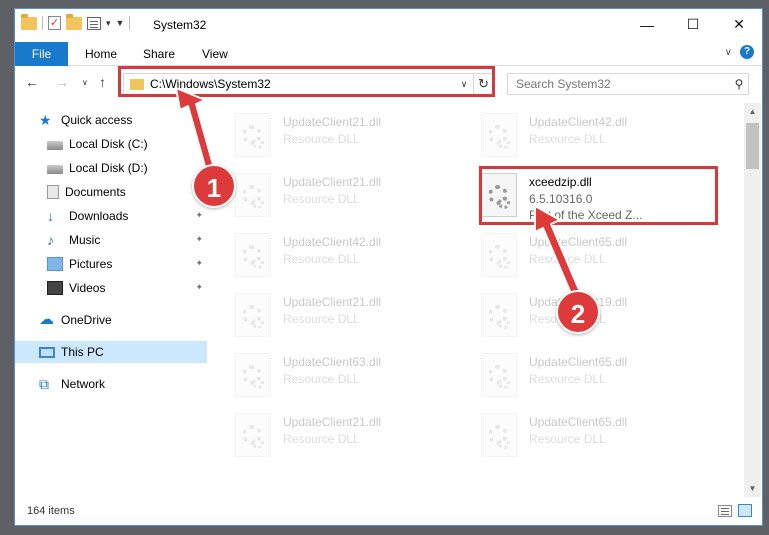  What do you see at coordinates (82, 352) in the screenshot?
I see `sidebar-item-label: This PC` at bounding box center [82, 352].